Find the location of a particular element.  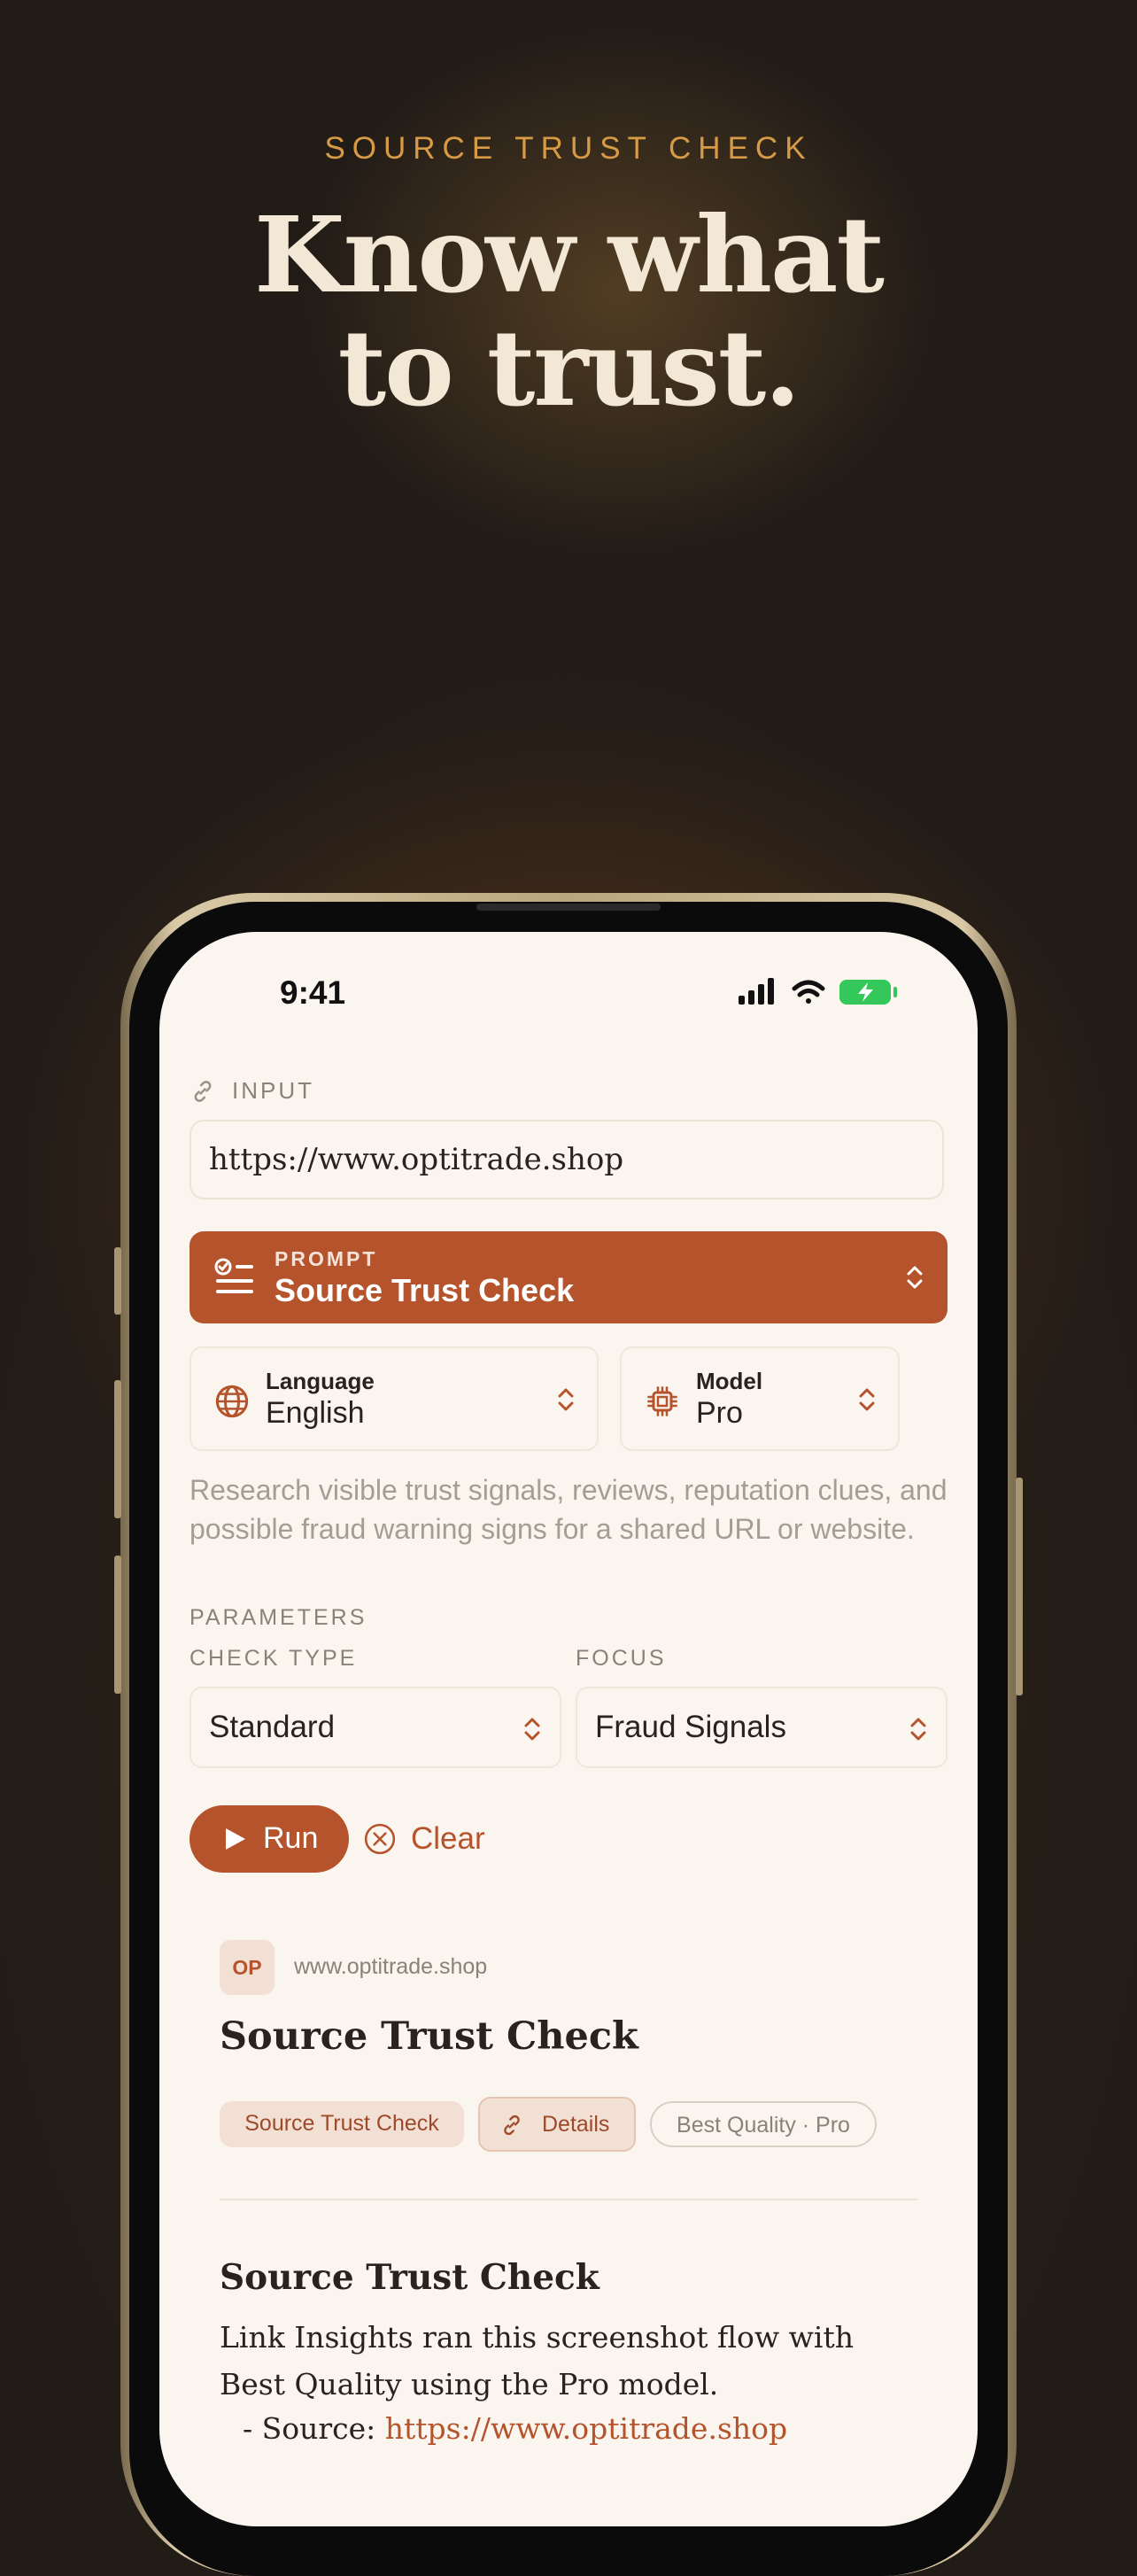

battery-charging-icon is located at coordinates (868, 992).